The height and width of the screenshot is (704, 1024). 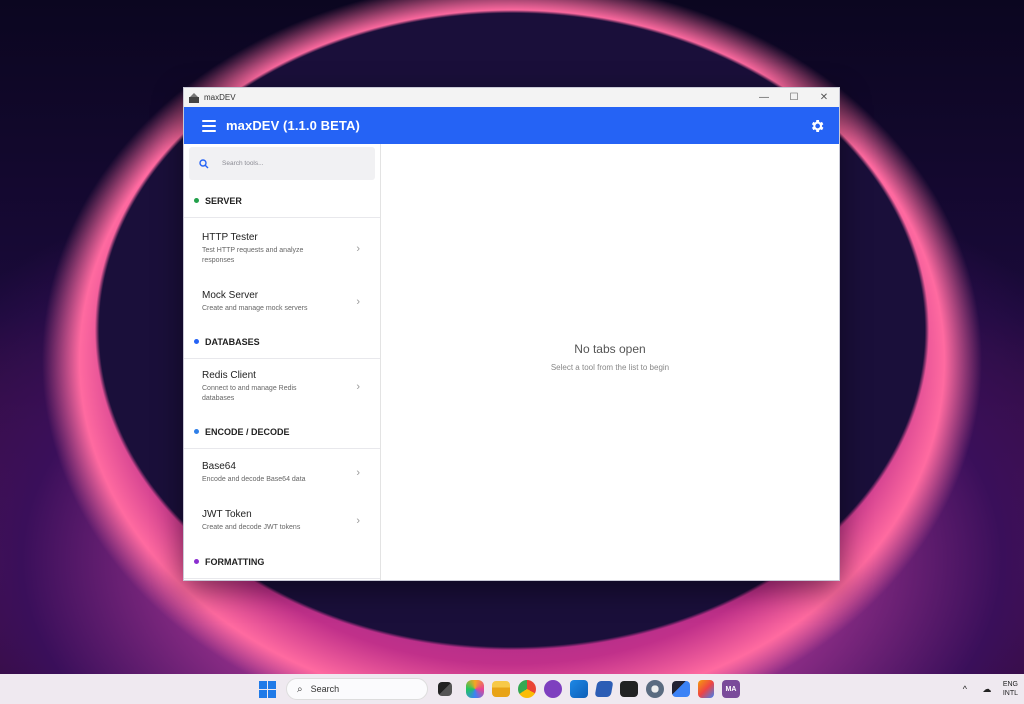 I want to click on search-icon: ⌕, so click(x=300, y=689).